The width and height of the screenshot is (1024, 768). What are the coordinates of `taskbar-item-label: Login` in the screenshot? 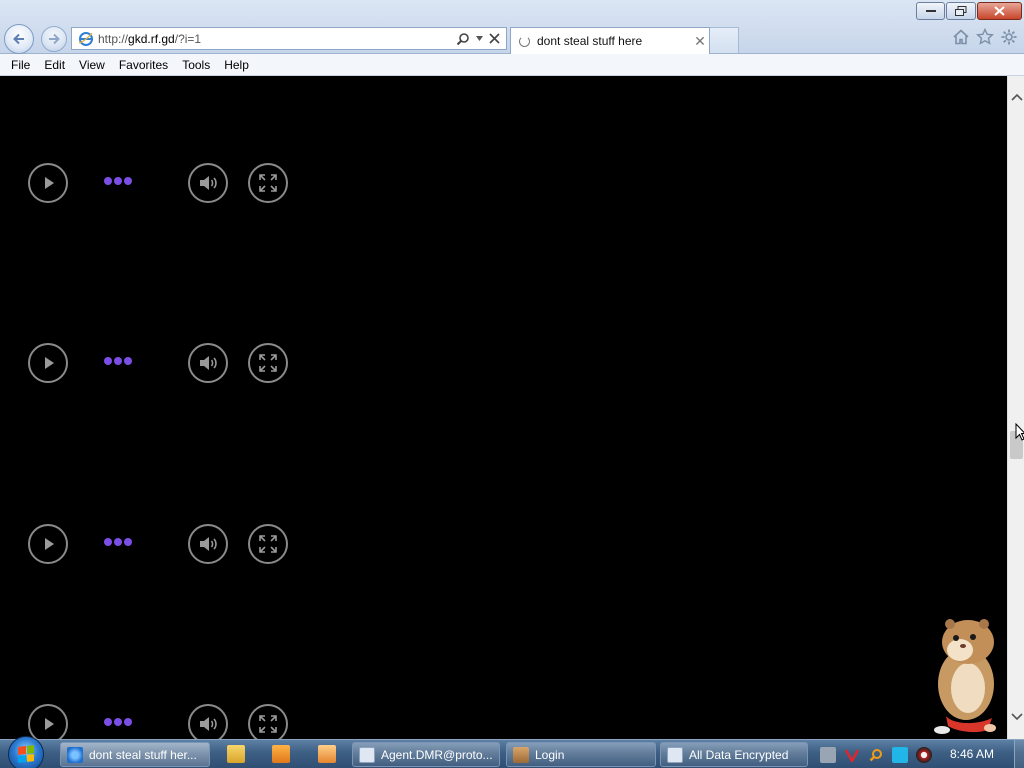 It's located at (550, 754).